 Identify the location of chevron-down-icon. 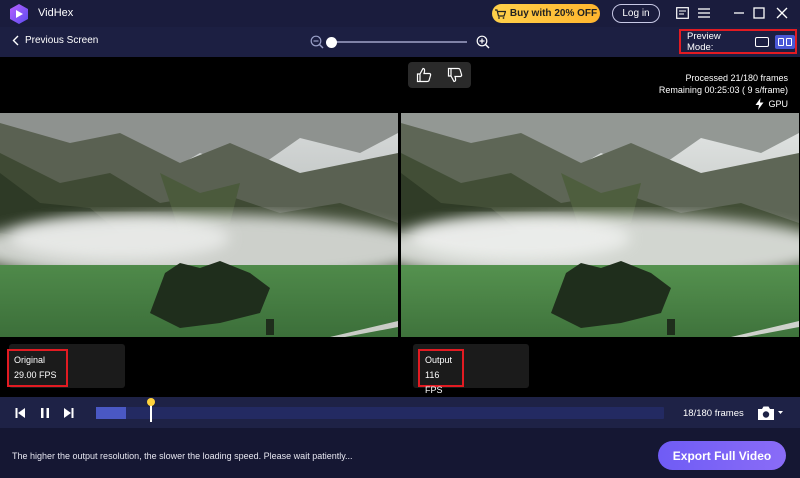
(780, 412).